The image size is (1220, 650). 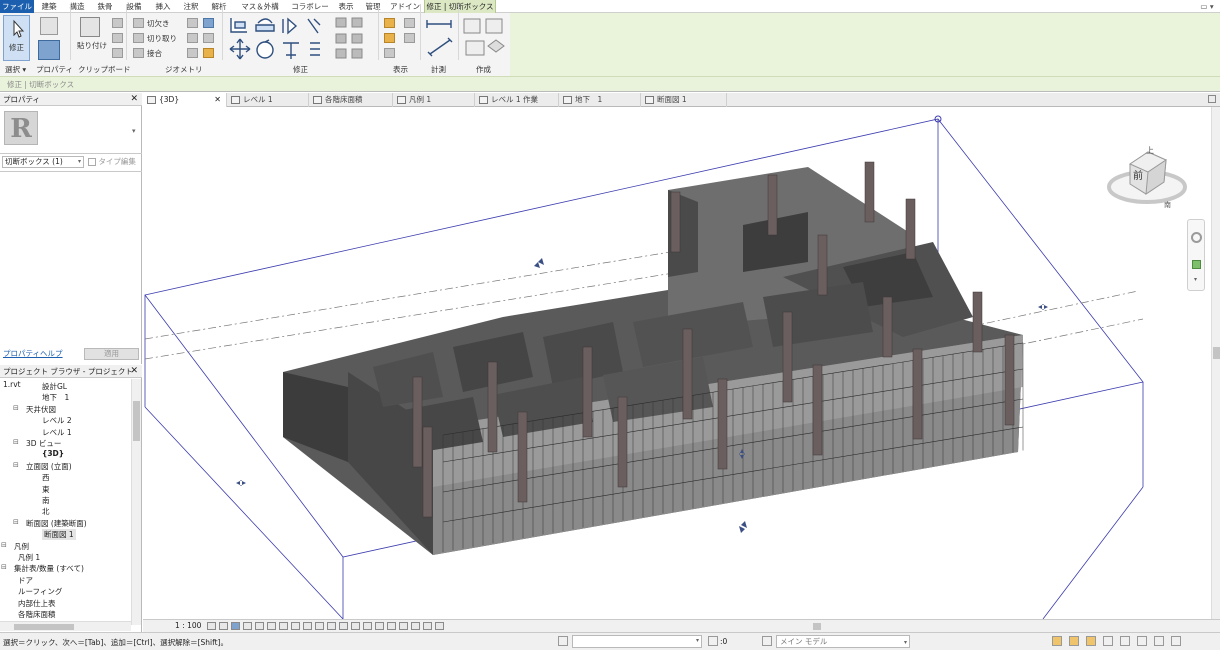 What do you see at coordinates (134, 6) in the screenshot?
I see `tab-systems: 設備` at bounding box center [134, 6].